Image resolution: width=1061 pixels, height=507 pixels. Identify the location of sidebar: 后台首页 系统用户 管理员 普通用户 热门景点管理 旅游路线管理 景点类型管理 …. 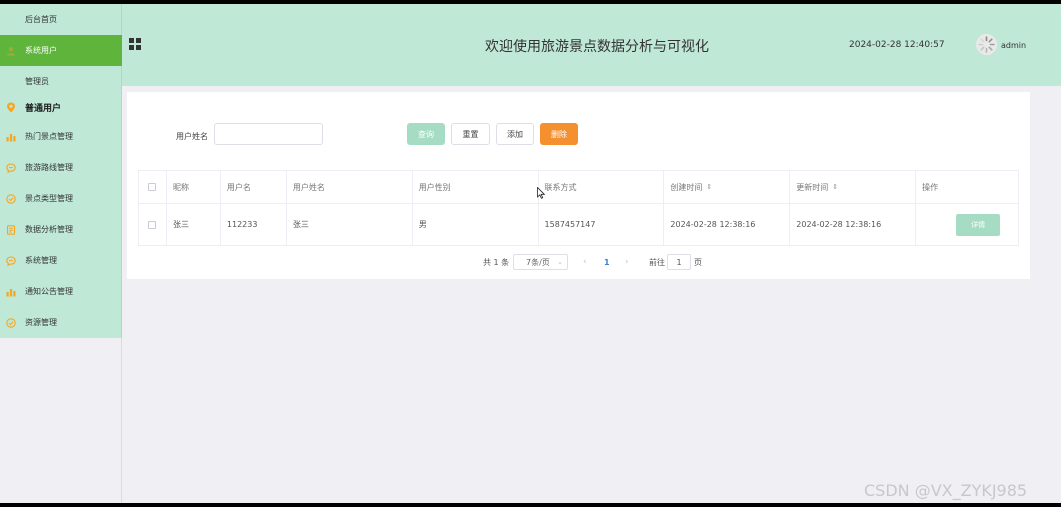
(61, 171).